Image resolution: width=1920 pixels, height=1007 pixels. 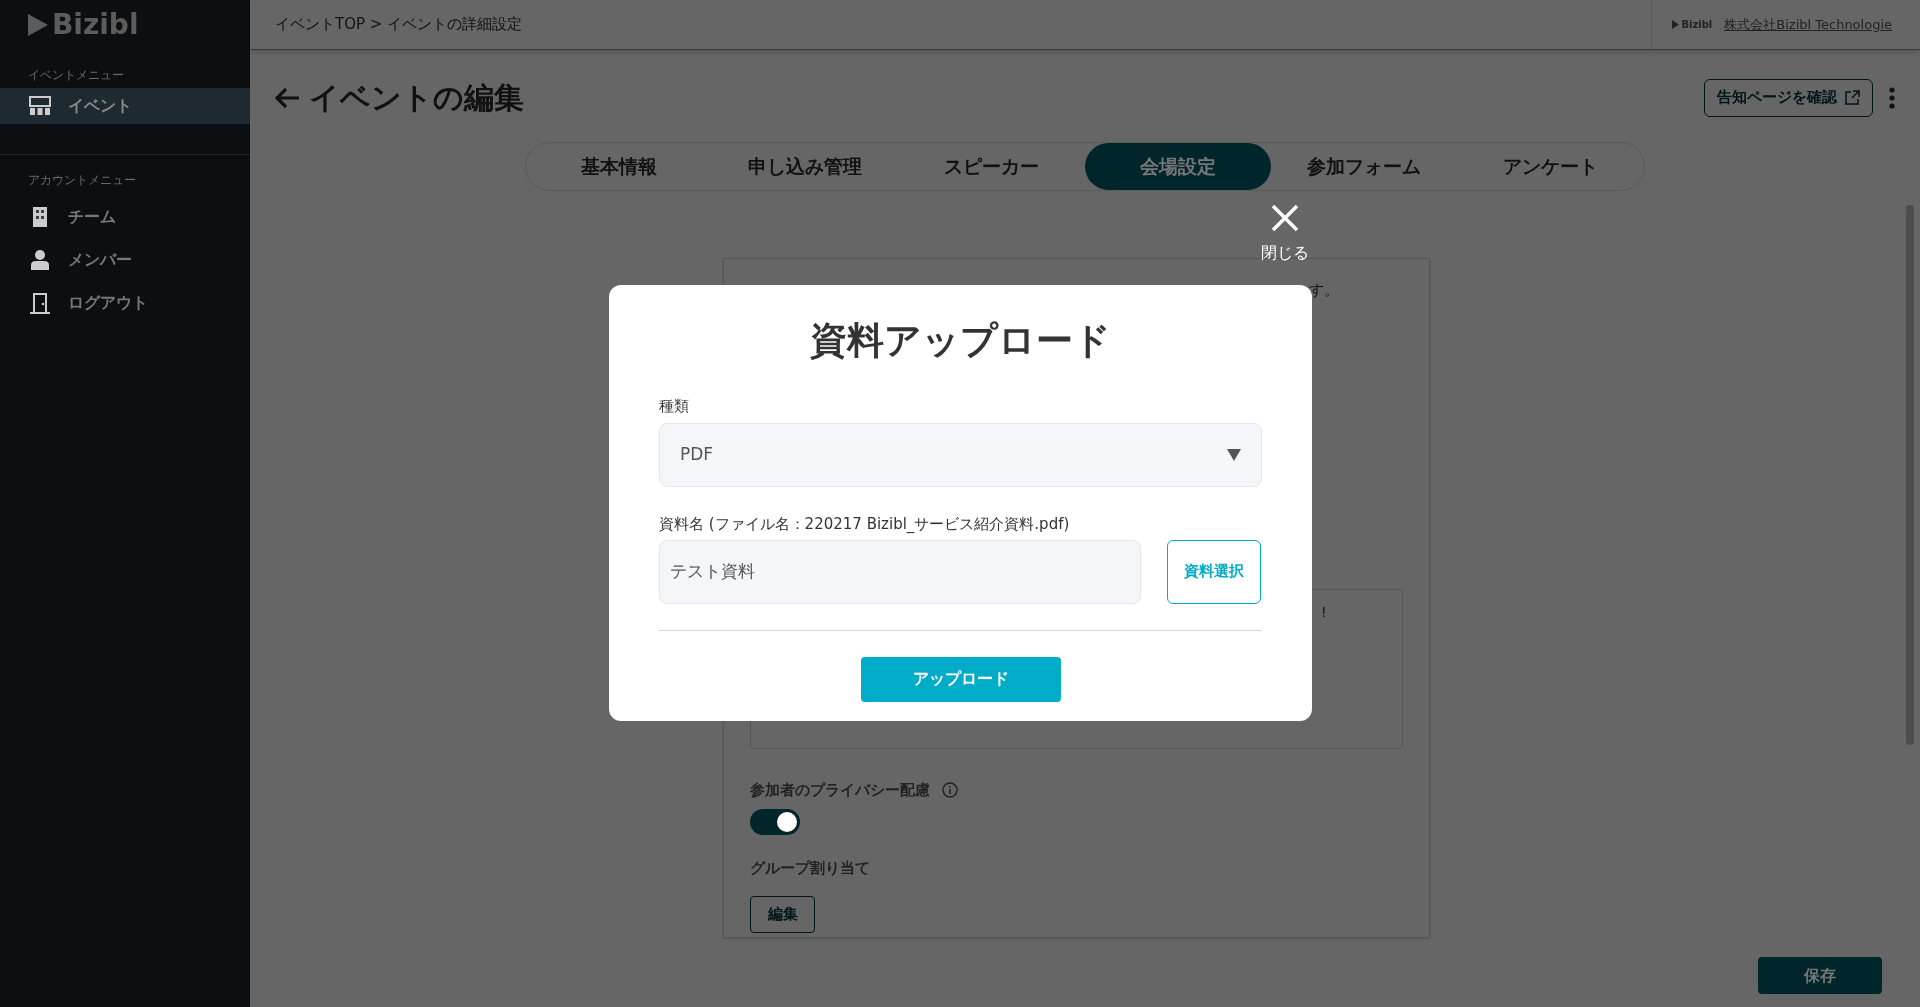 I want to click on field-label: 参加者のプライバシー配慮, so click(x=840, y=790).